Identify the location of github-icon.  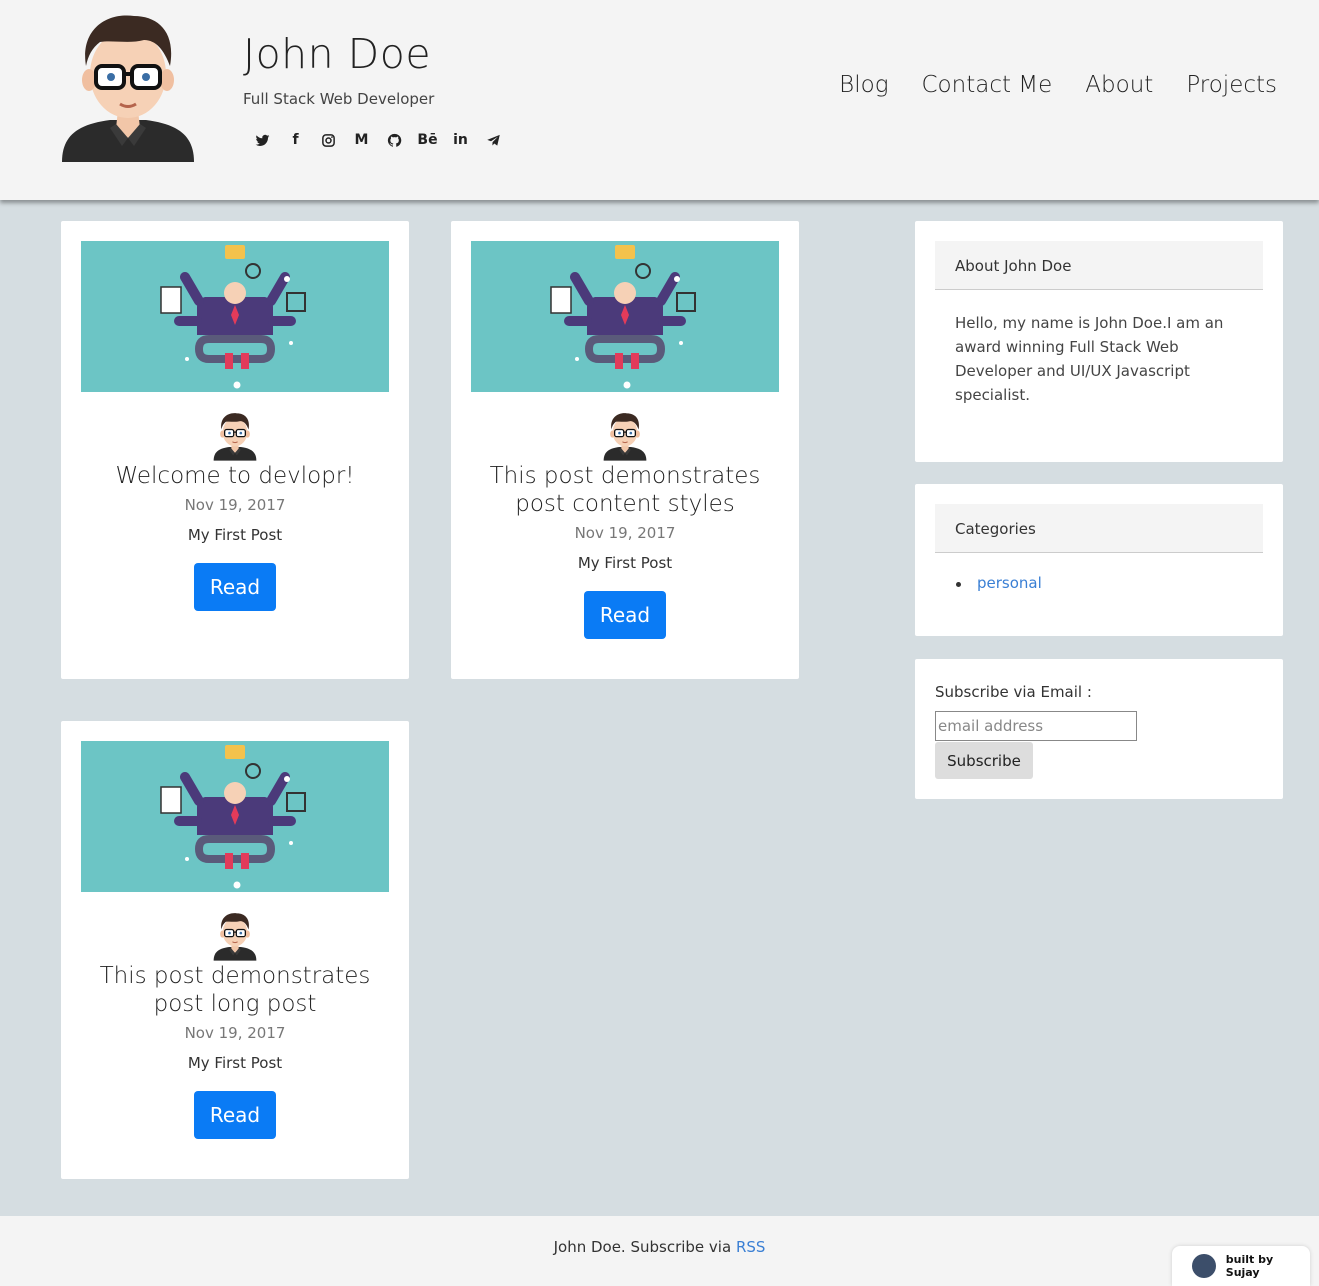
(394, 140).